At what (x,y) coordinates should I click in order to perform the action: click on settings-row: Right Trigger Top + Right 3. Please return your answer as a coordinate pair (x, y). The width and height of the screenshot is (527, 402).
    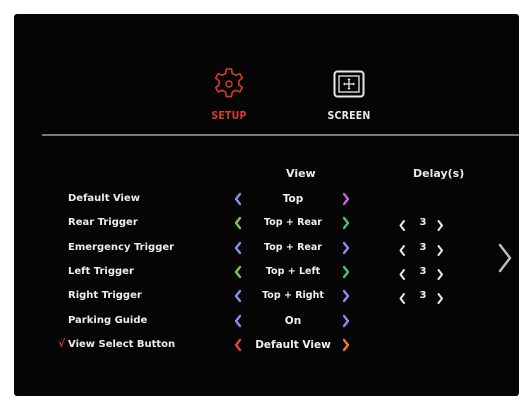
    Looking at the image, I should click on (266, 297).